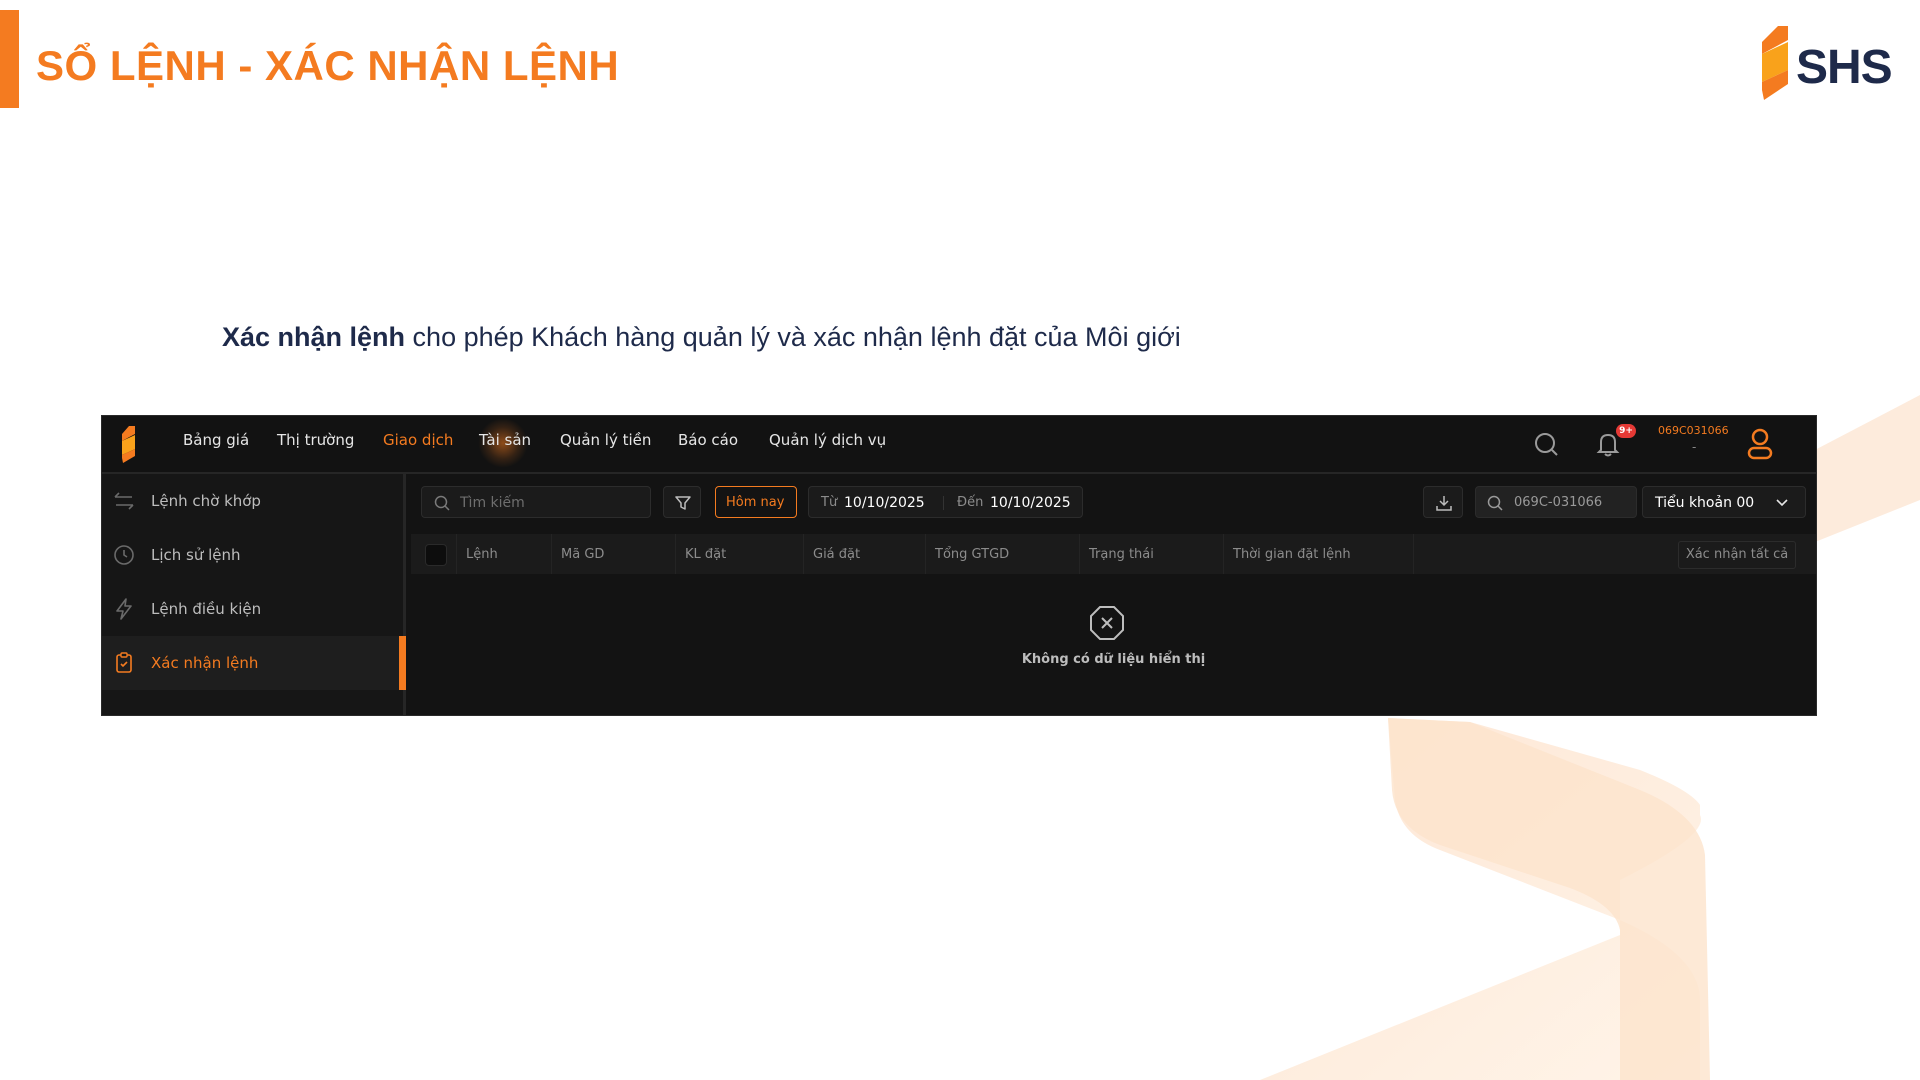 This screenshot has width=1920, height=1080. Describe the element at coordinates (1760, 444) in the screenshot. I see `user-icon` at that location.